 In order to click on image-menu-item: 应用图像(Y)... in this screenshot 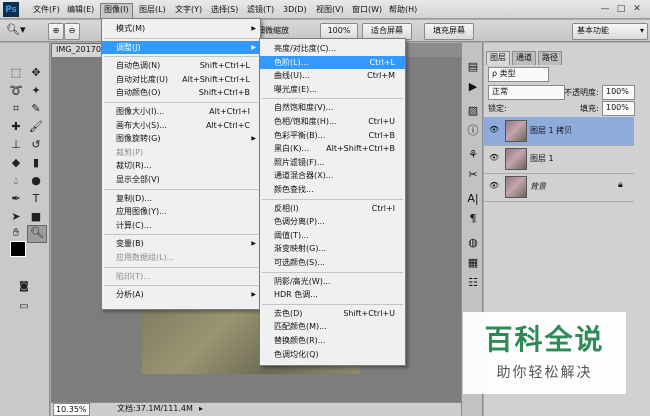, I will do `click(181, 211)`.